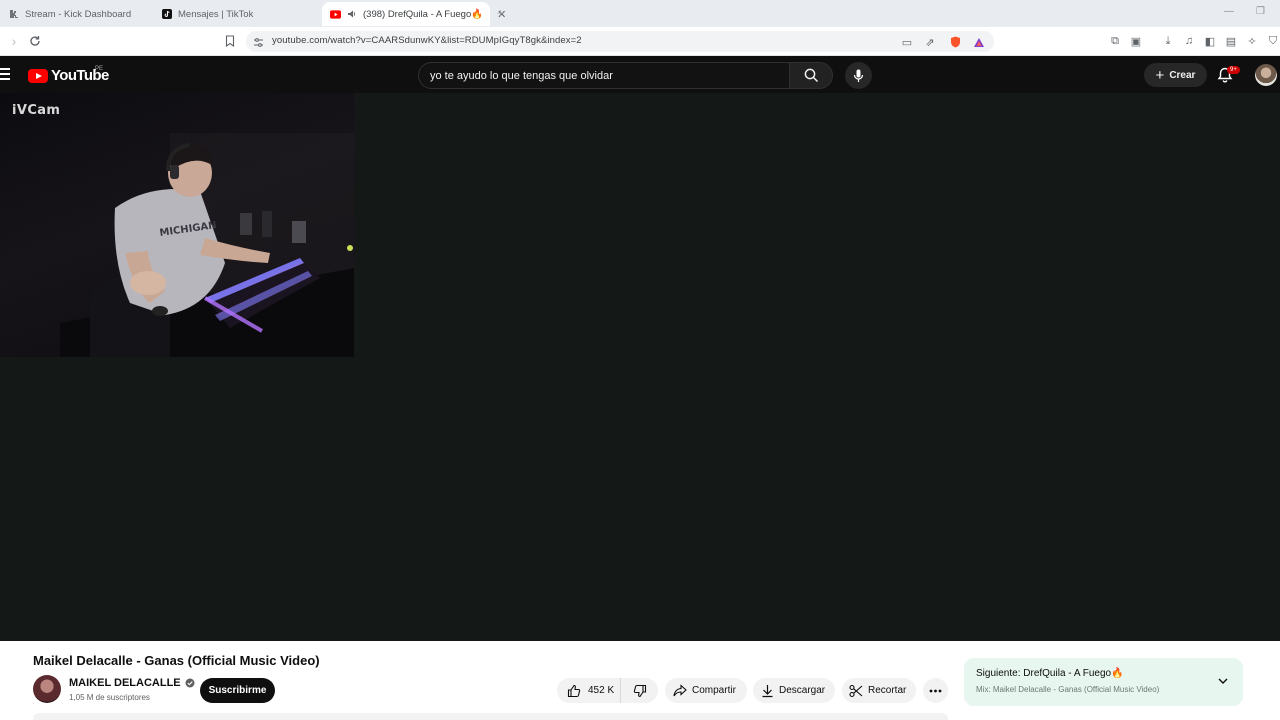 Image resolution: width=1280 pixels, height=720 pixels. What do you see at coordinates (802, 690) in the screenshot?
I see `download-label: Descargar` at bounding box center [802, 690].